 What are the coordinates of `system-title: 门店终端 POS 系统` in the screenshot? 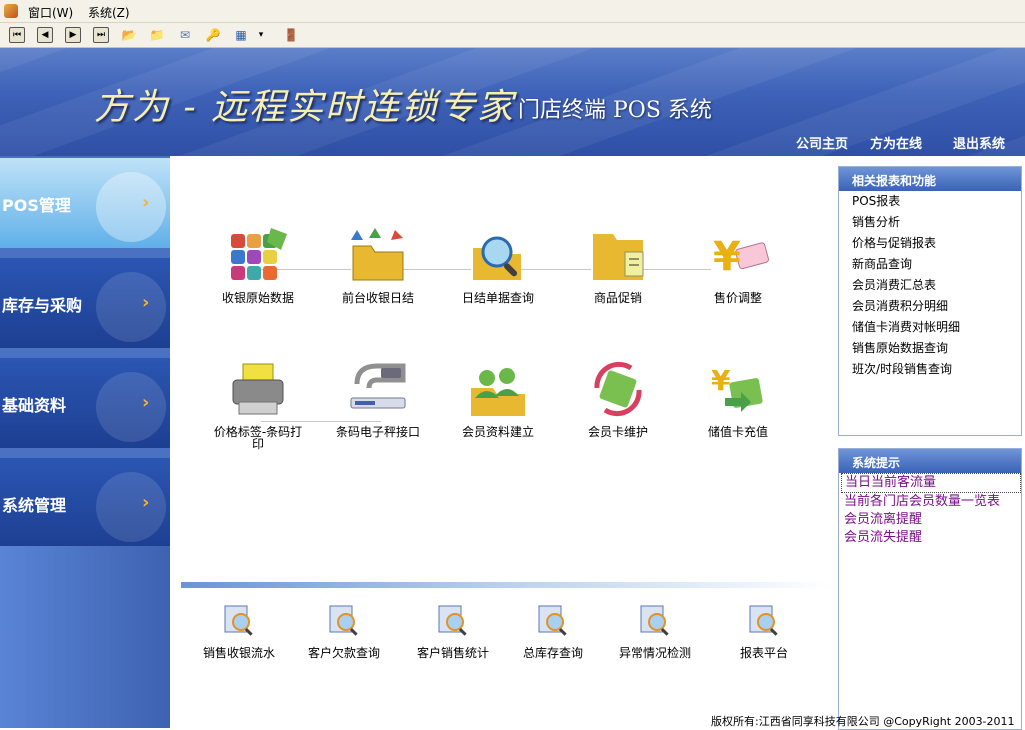 It's located at (615, 110).